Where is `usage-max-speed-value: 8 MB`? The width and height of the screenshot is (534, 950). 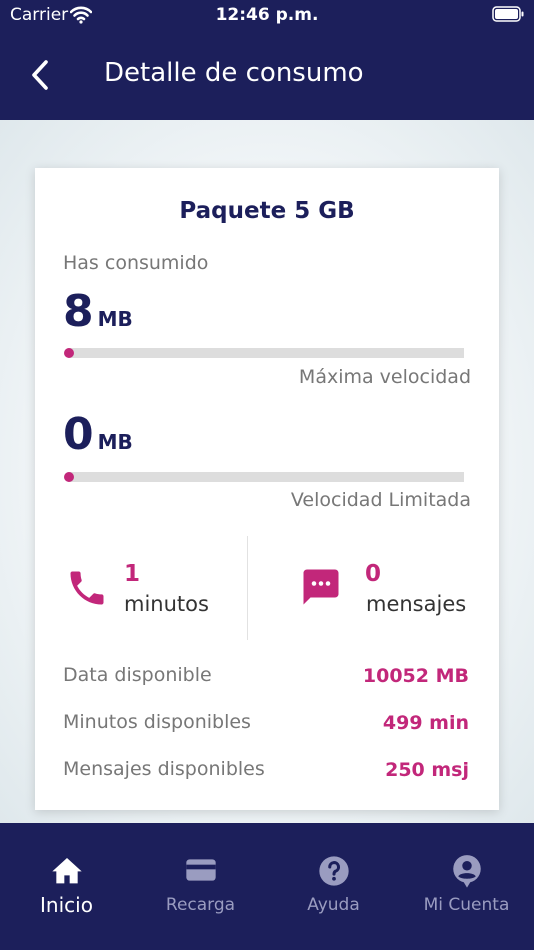
usage-max-speed-value: 8 MB is located at coordinates (98, 311).